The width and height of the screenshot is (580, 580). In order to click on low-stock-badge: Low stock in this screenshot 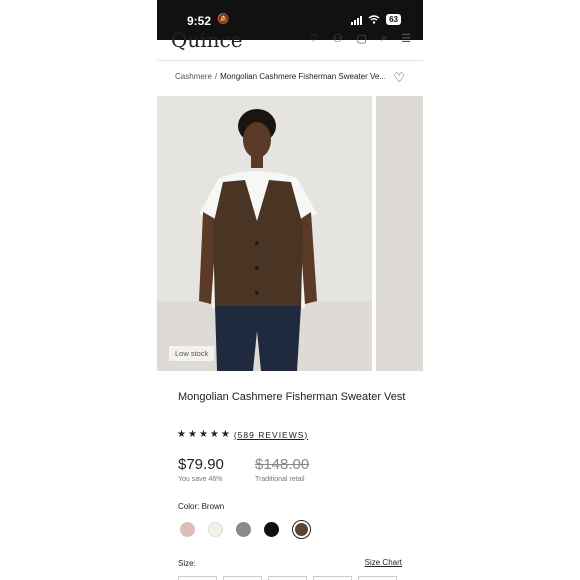, I will do `click(192, 353)`.